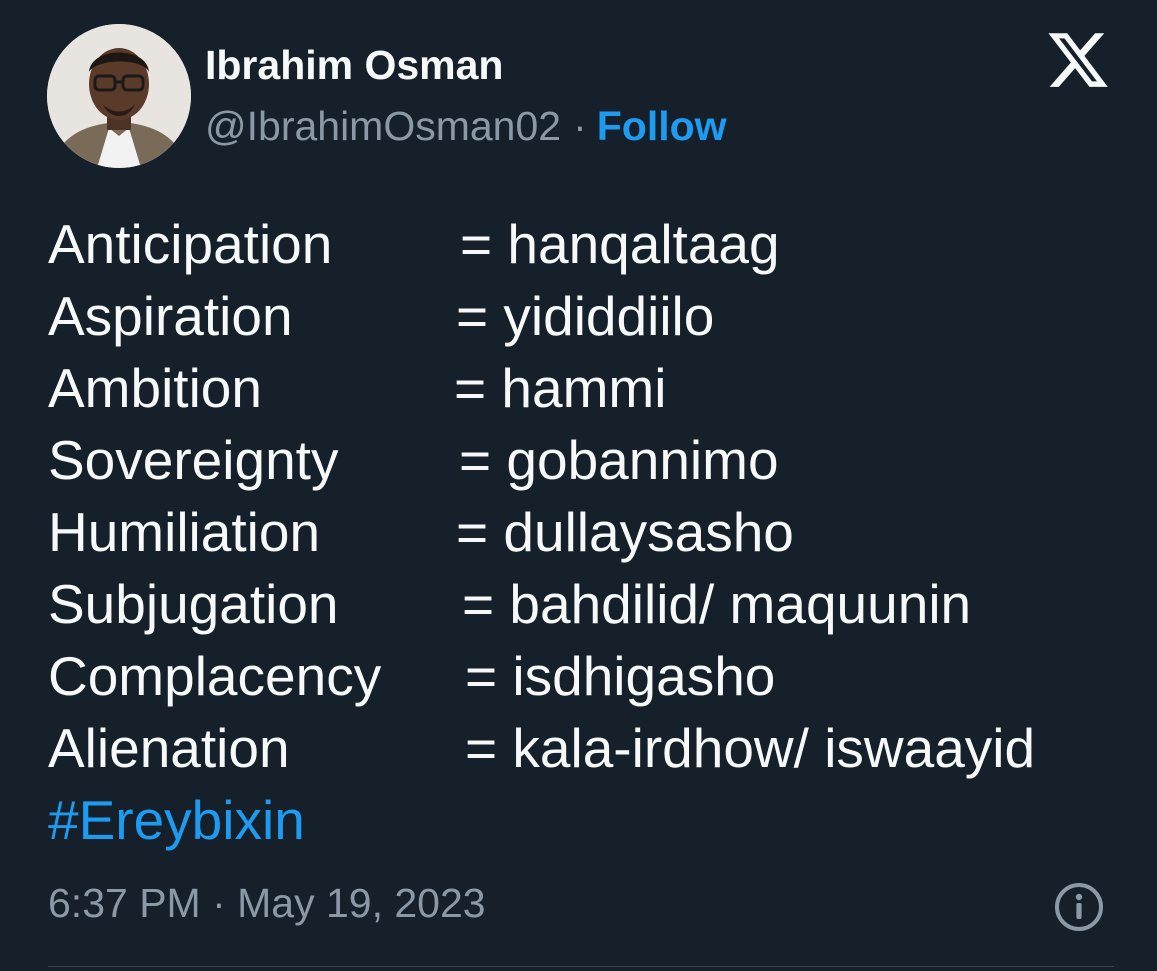  Describe the element at coordinates (215, 676) in the screenshot. I see `glossary-term: Complacency` at that location.